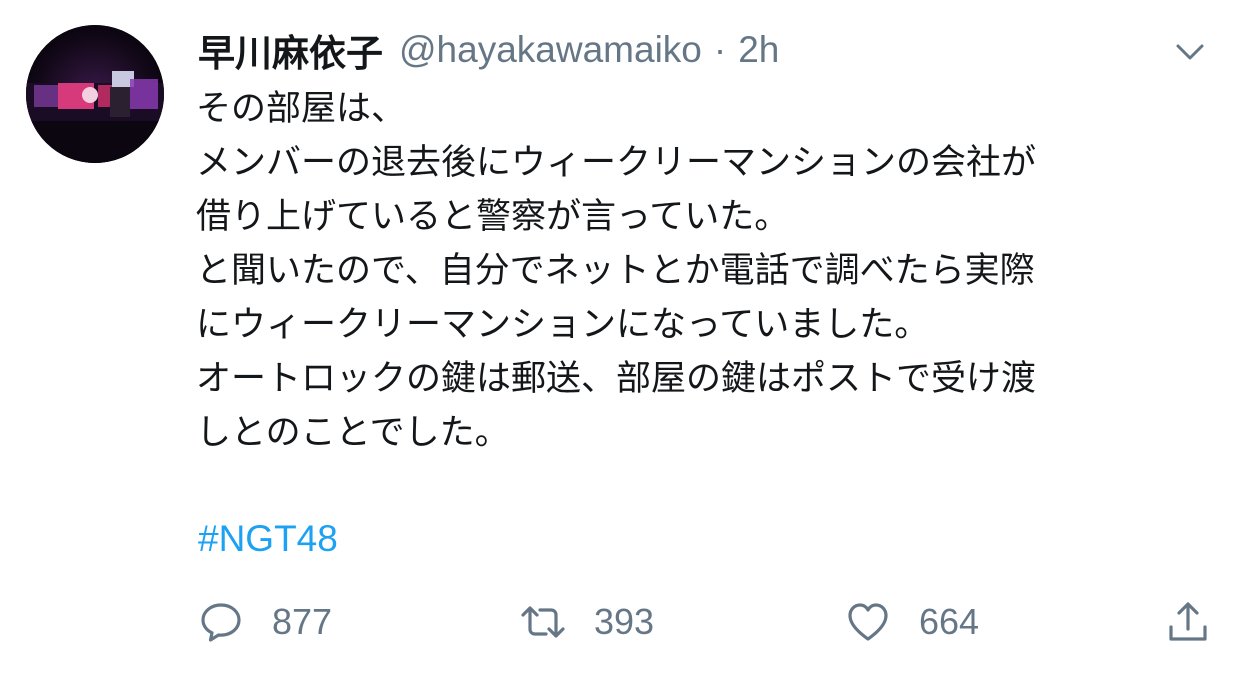 This screenshot has height=679, width=1242. What do you see at coordinates (563, 325) in the screenshot?
I see `tweet-text-line: にウィークリーマンションになっていました。` at bounding box center [563, 325].